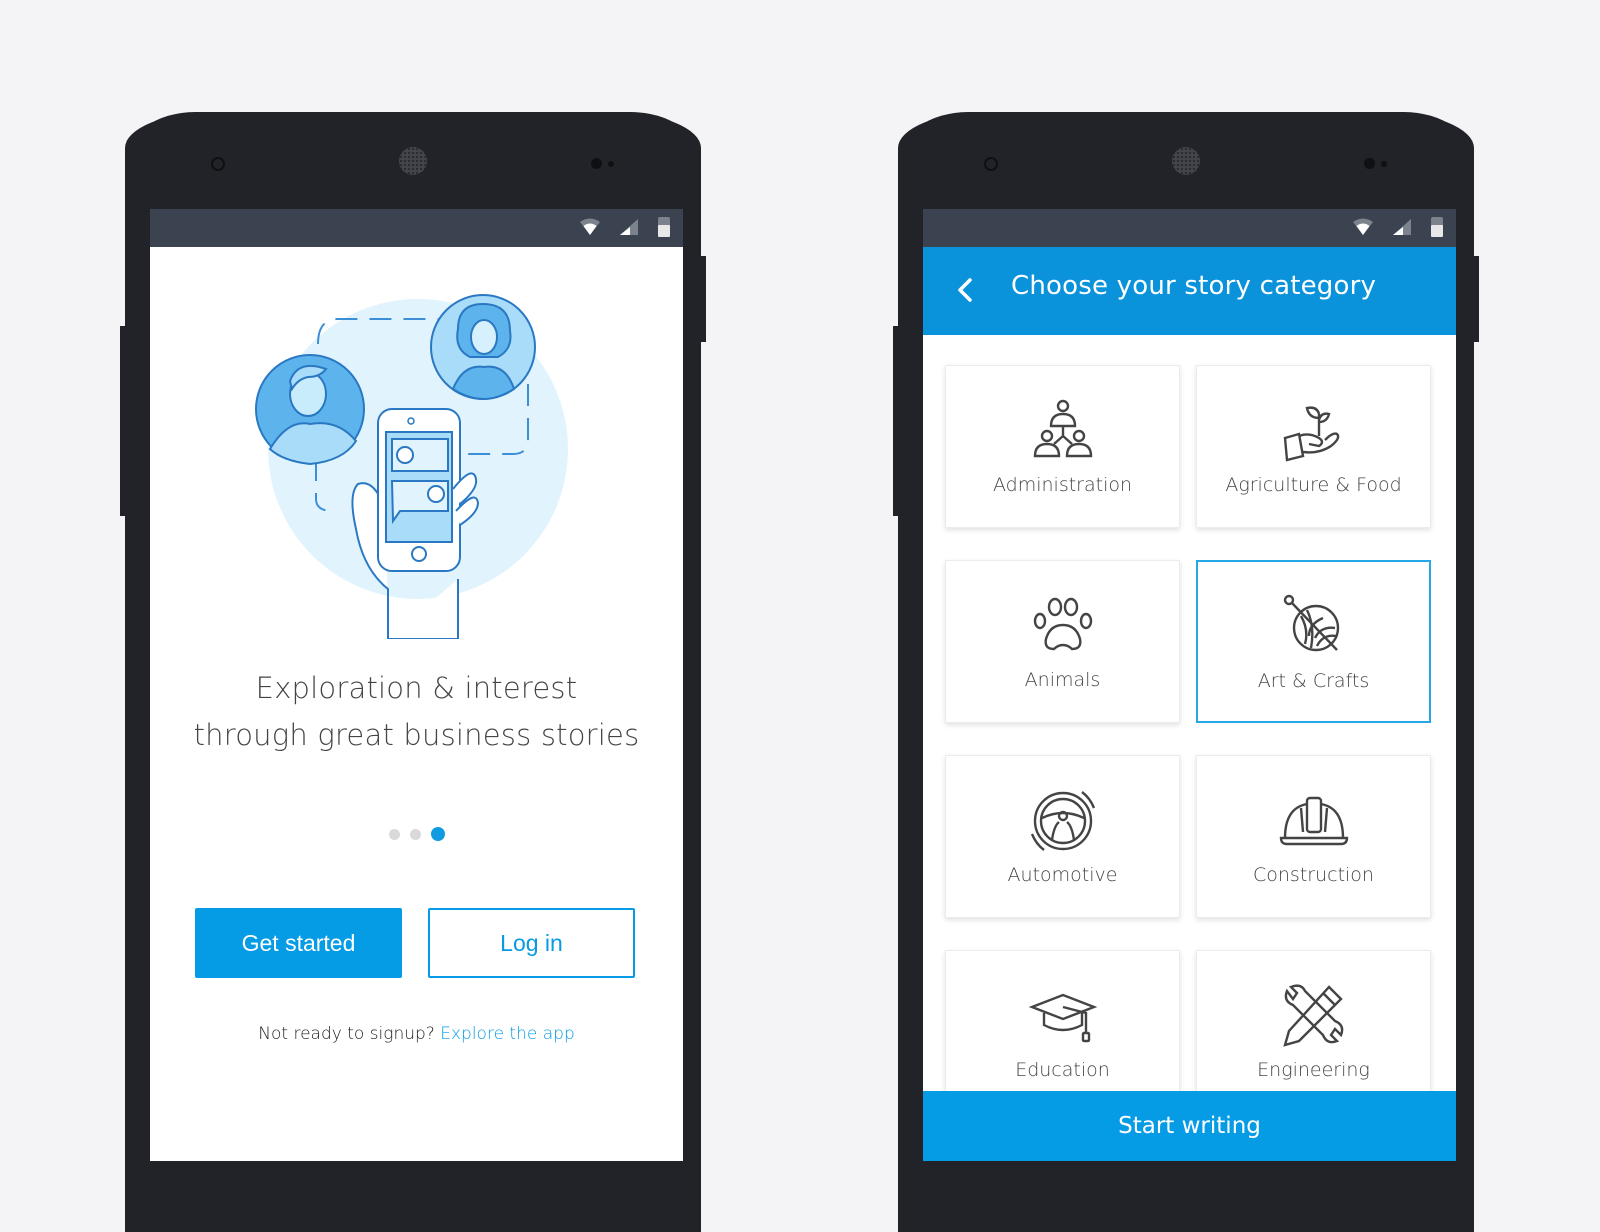 Image resolution: width=1600 pixels, height=1232 pixels. Describe the element at coordinates (1313, 875) in the screenshot. I see `category-label: Construction` at that location.